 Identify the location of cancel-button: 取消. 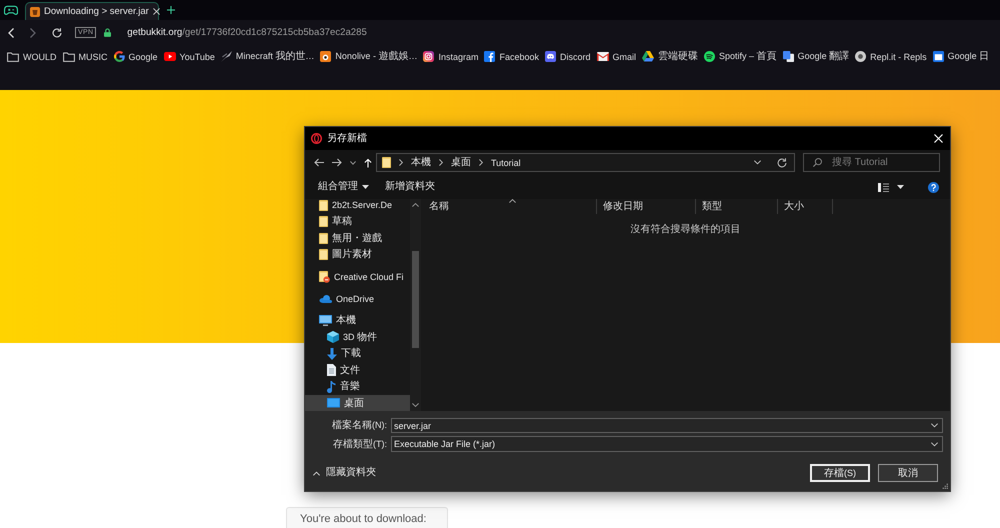
(908, 473).